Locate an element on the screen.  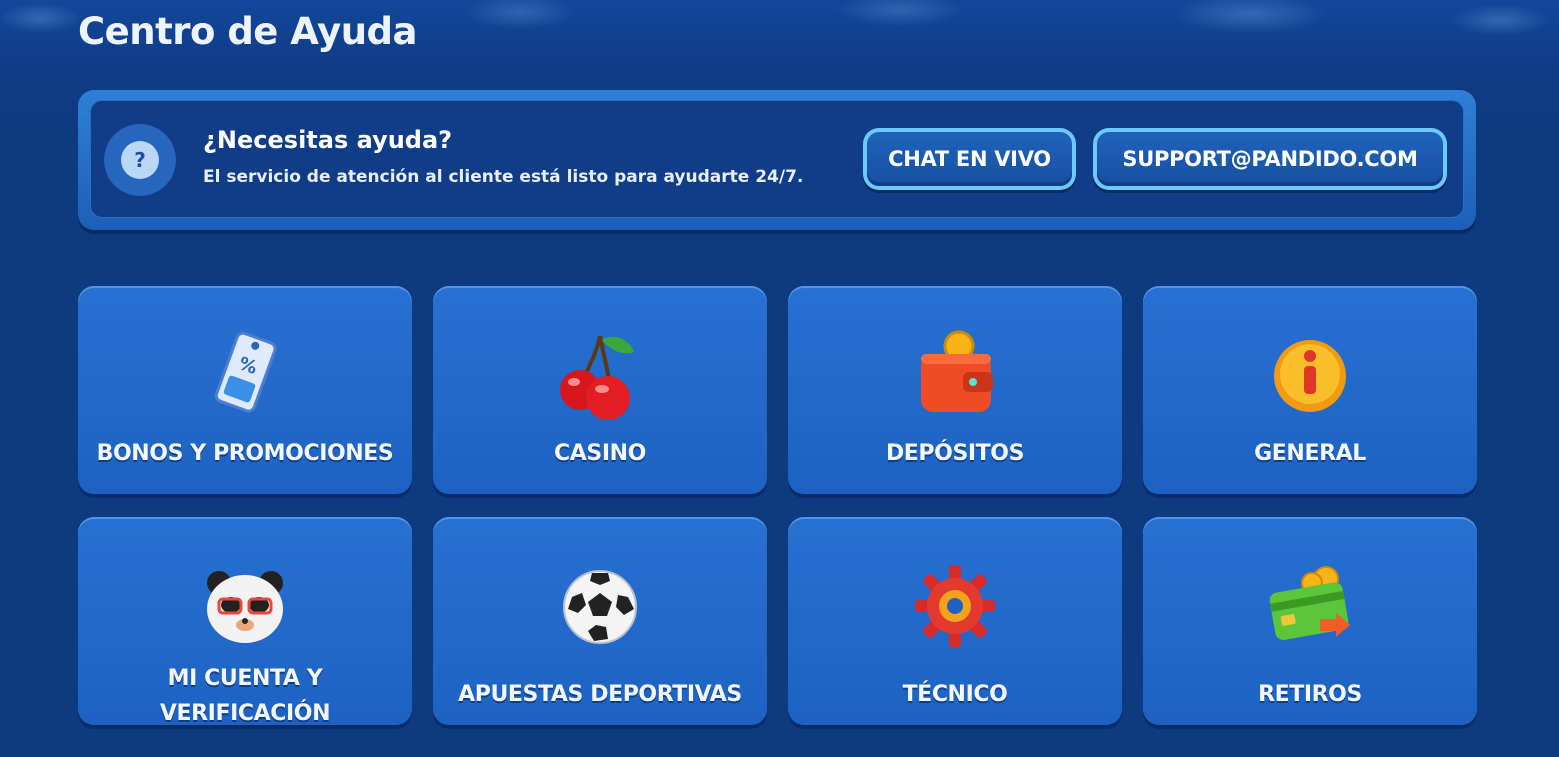
category-label: BONOS Y PROMOCIONES is located at coordinates (245, 453).